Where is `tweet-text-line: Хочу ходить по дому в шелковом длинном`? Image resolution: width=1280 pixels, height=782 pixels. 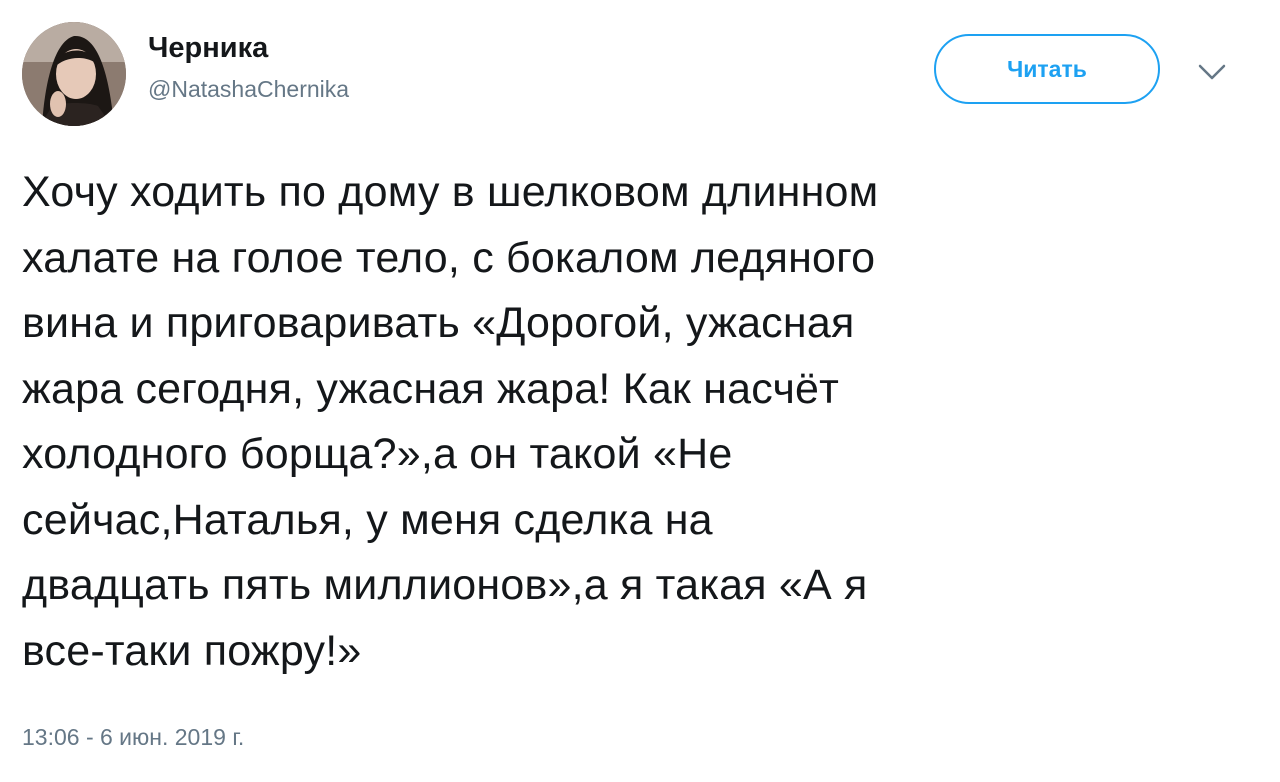
tweet-text-line: Хочу ходить по дому в шелковом длинном is located at coordinates (450, 192).